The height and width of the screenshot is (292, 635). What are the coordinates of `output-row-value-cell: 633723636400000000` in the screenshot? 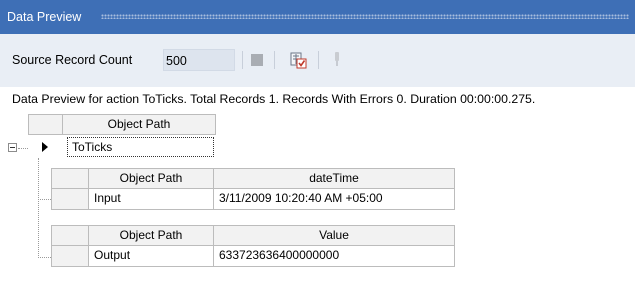 It's located at (334, 256).